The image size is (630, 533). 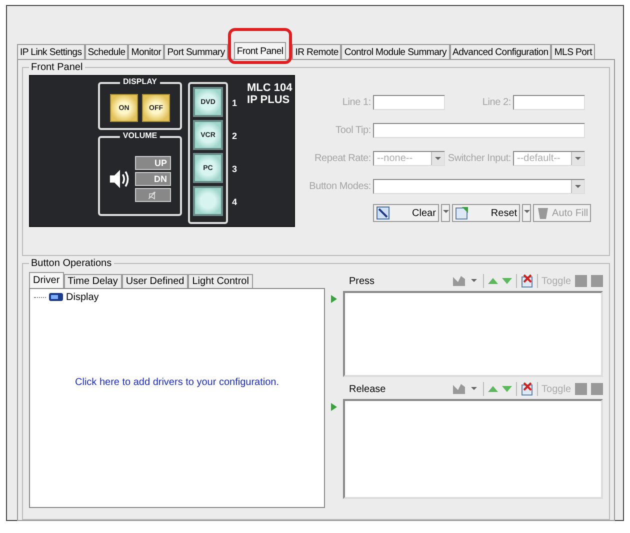 I want to click on mute-icon, so click(x=151, y=195).